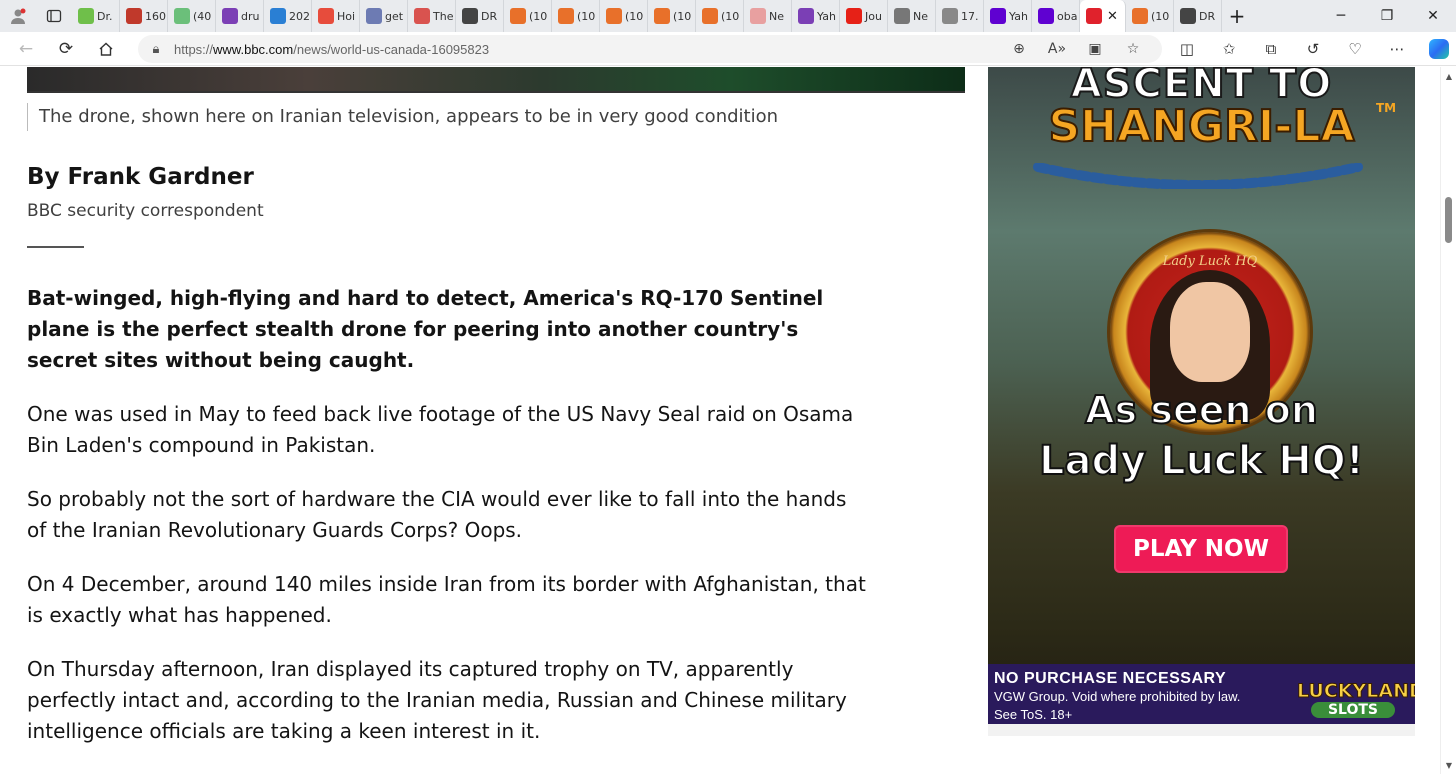 The width and height of the screenshot is (1456, 774). What do you see at coordinates (496, 80) in the screenshot?
I see `drone-image` at bounding box center [496, 80].